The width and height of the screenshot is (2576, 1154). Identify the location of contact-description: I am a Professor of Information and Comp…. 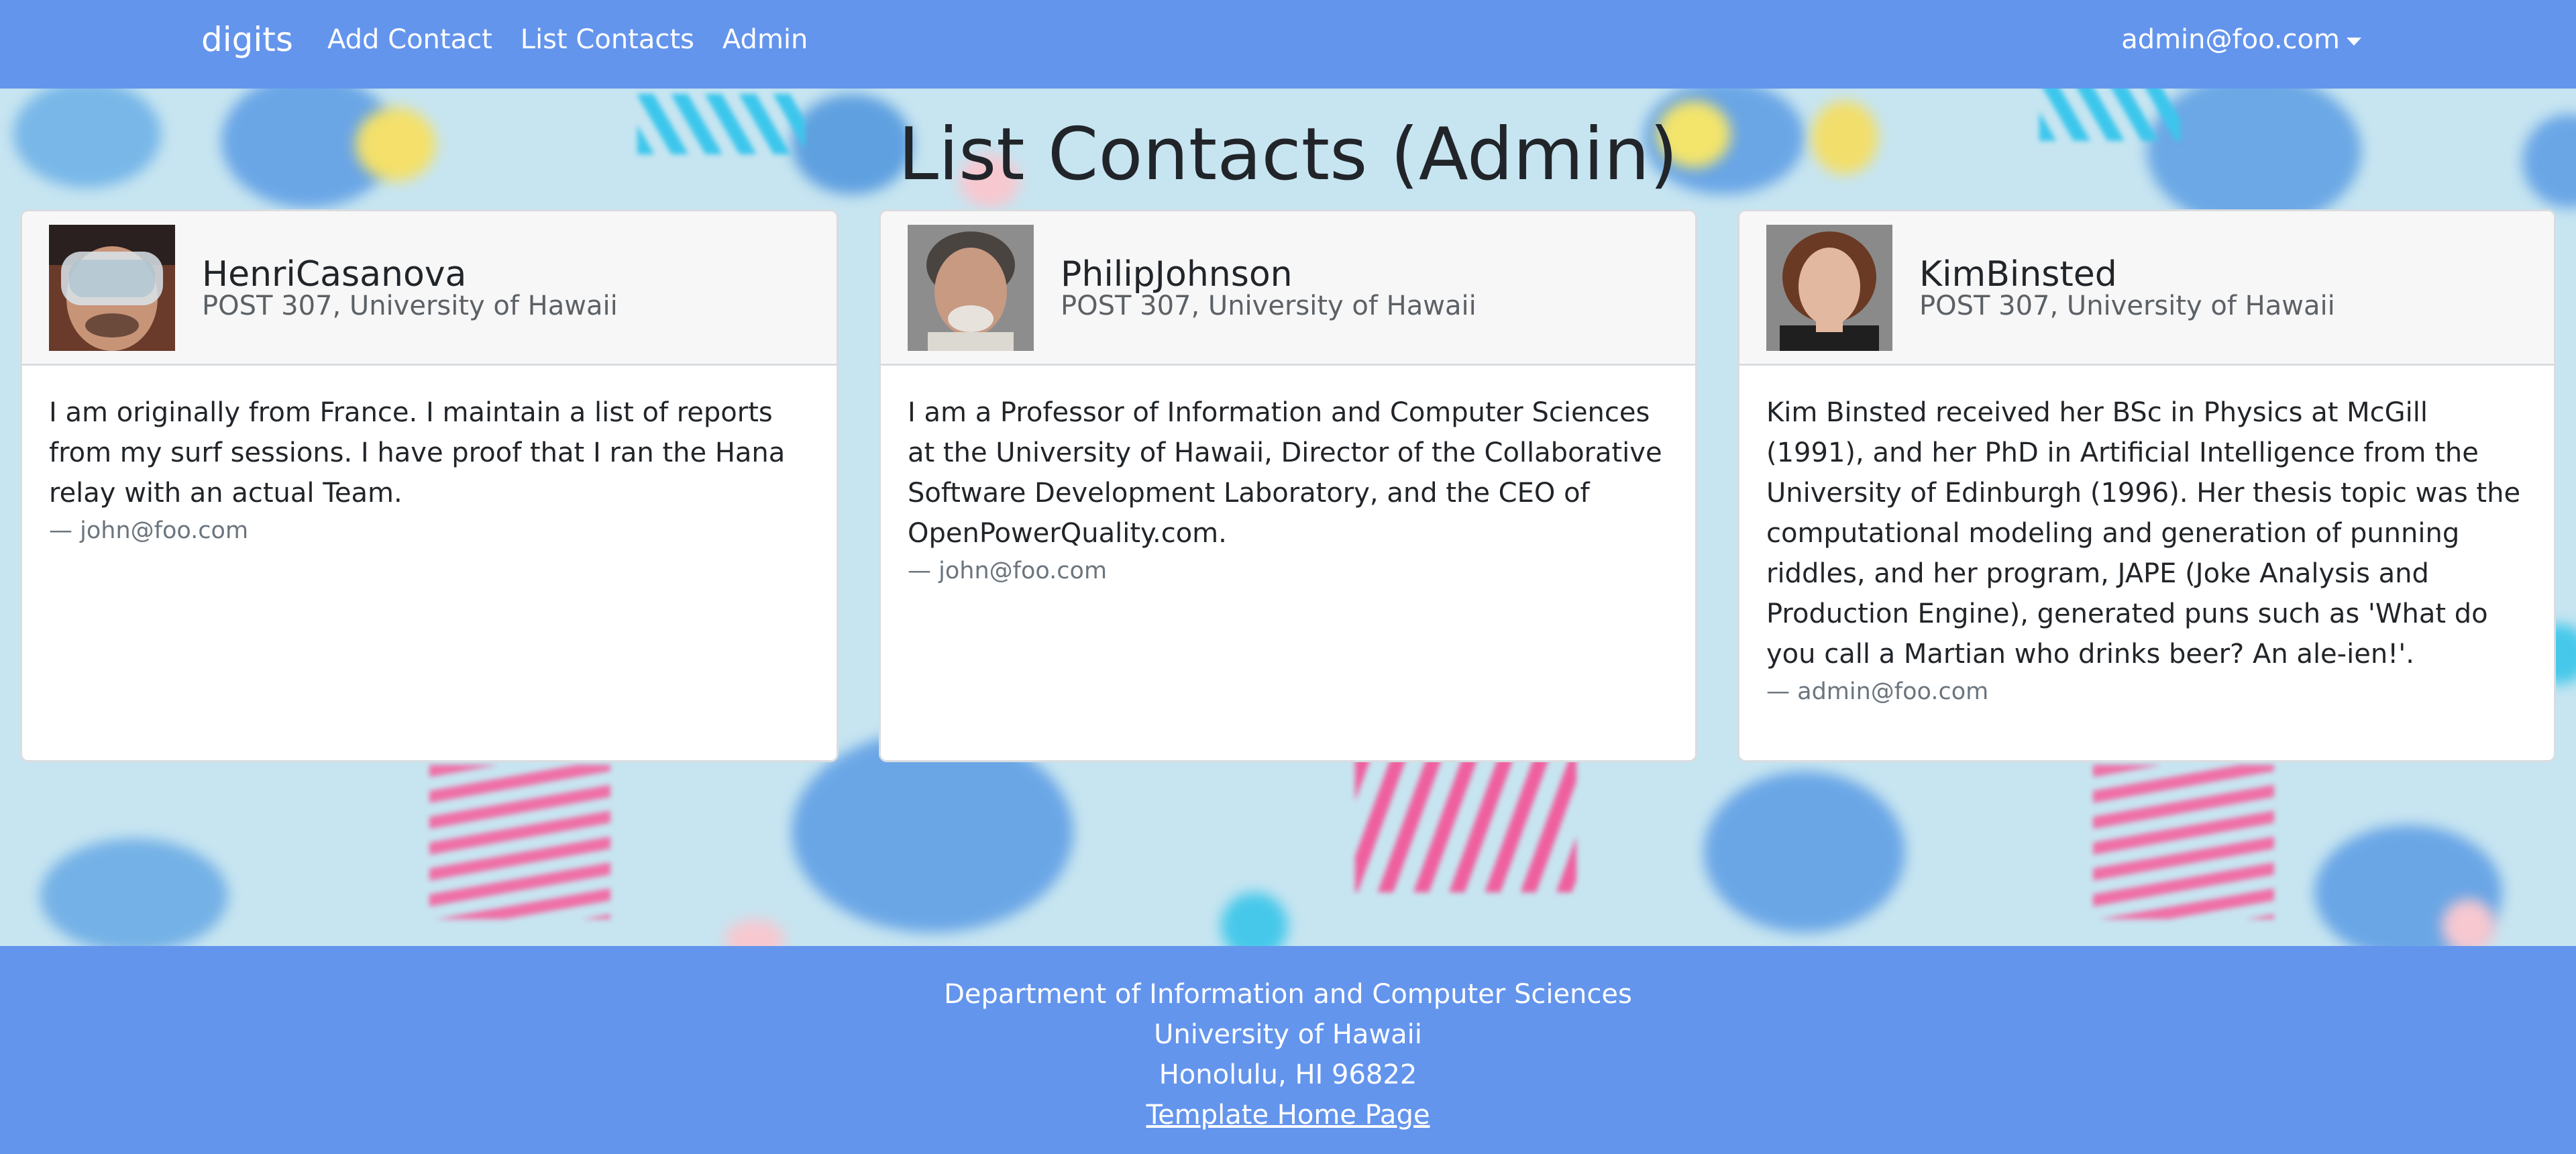
(1285, 473).